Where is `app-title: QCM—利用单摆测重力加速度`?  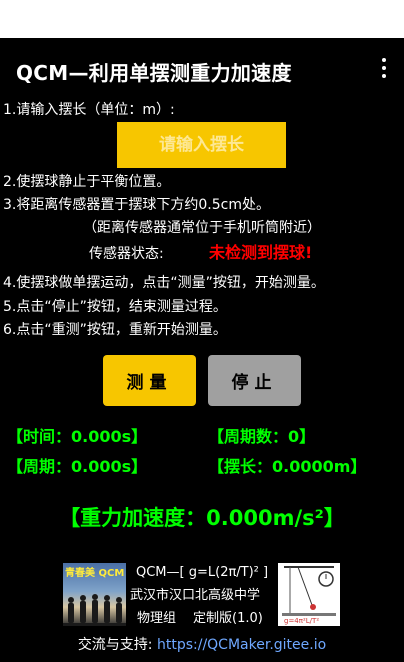 app-title: QCM—利用单摆测重力加速度 is located at coordinates (154, 73).